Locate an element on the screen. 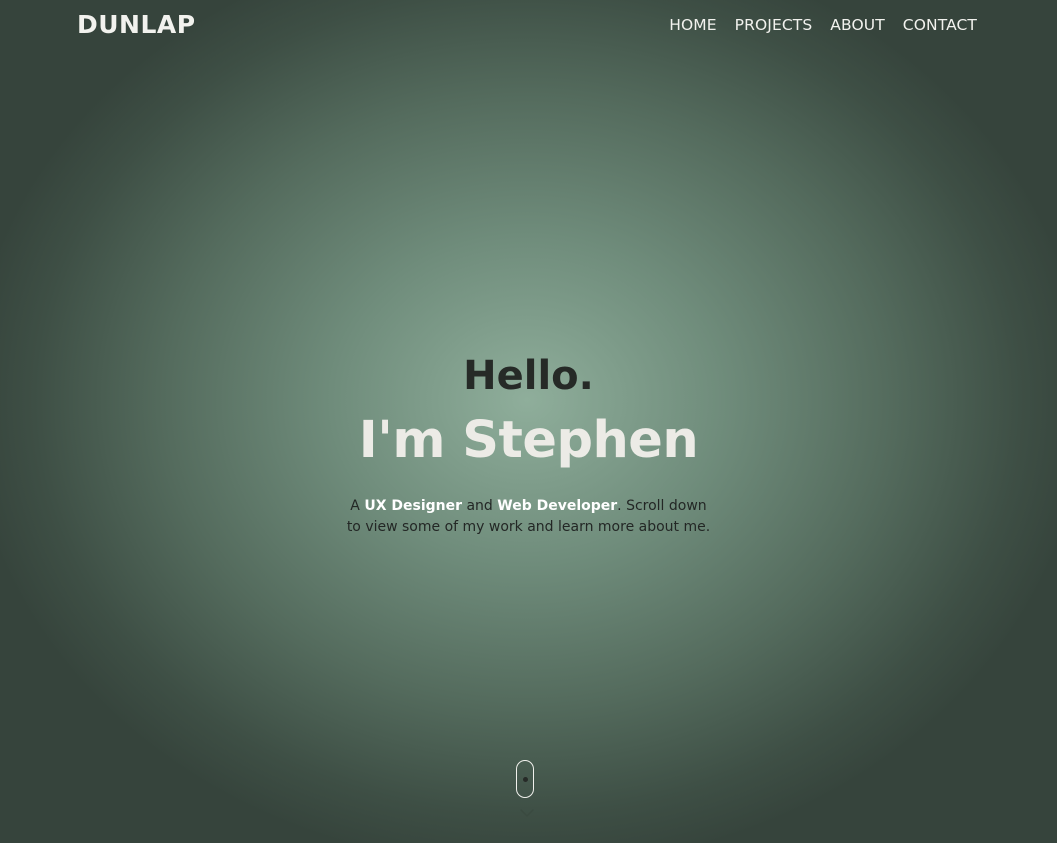 The height and width of the screenshot is (843, 1057). mouse-scroll-icon is located at coordinates (525, 779).